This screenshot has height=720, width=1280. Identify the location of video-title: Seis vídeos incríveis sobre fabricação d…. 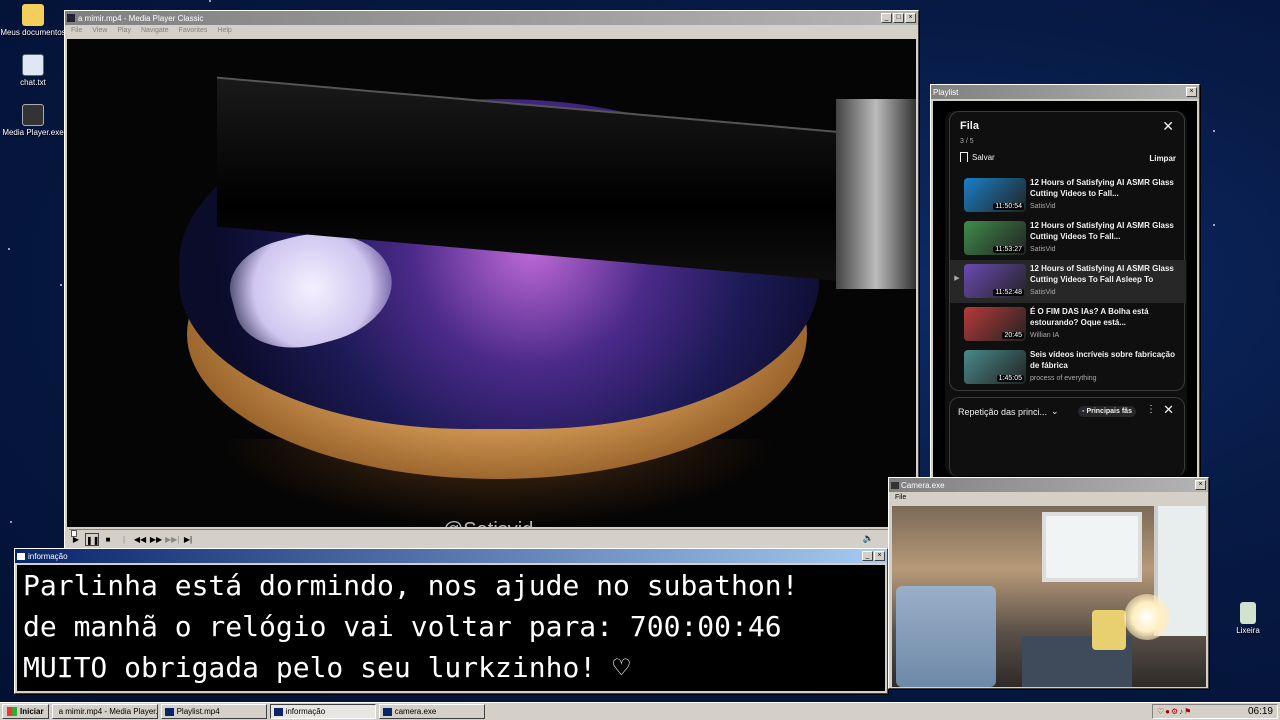
(1102, 360).